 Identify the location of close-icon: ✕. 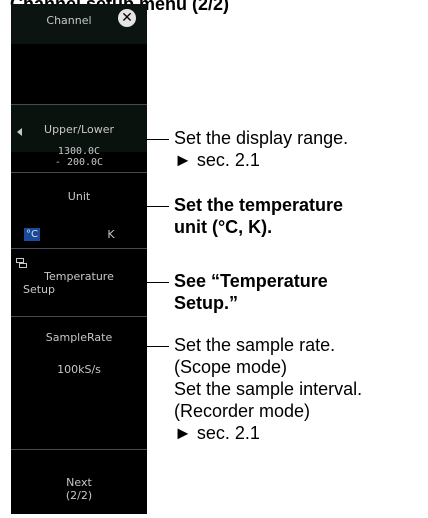
(127, 18).